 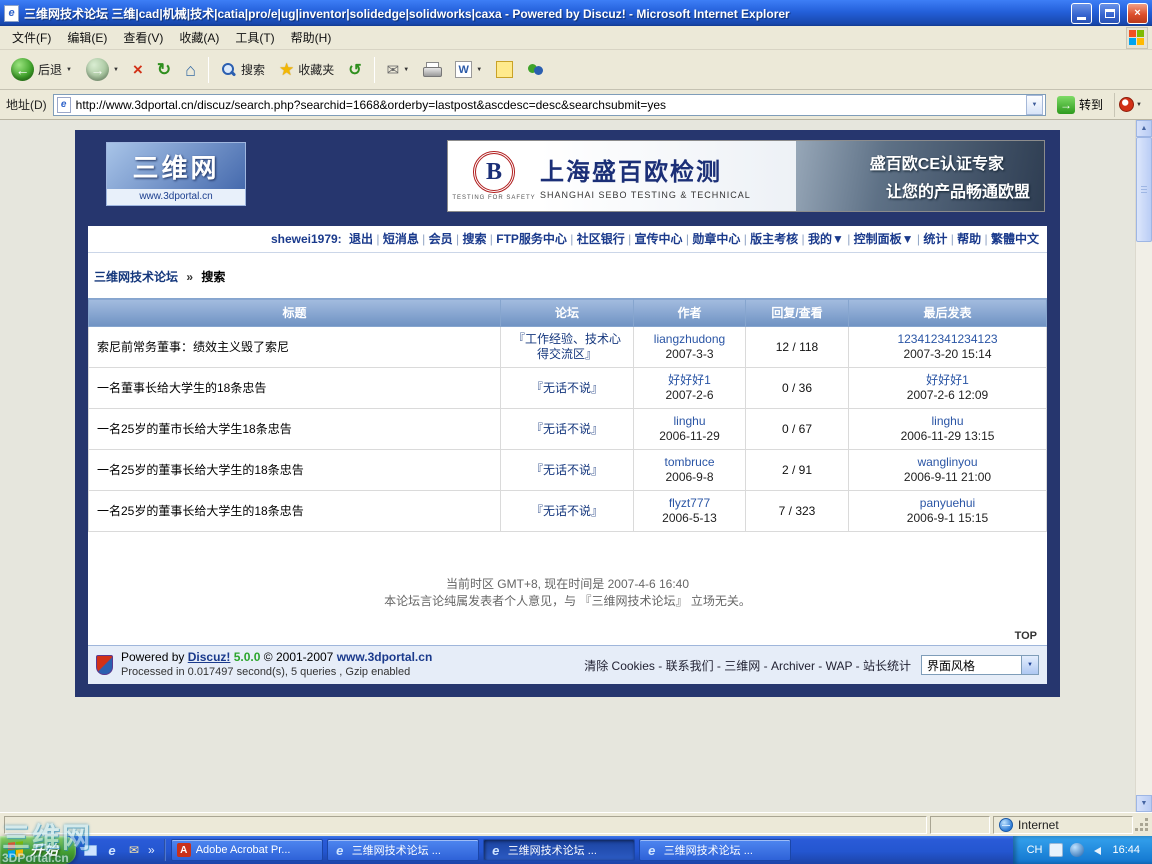 I want to click on discuz-link: Discuz!, so click(x=209, y=657).